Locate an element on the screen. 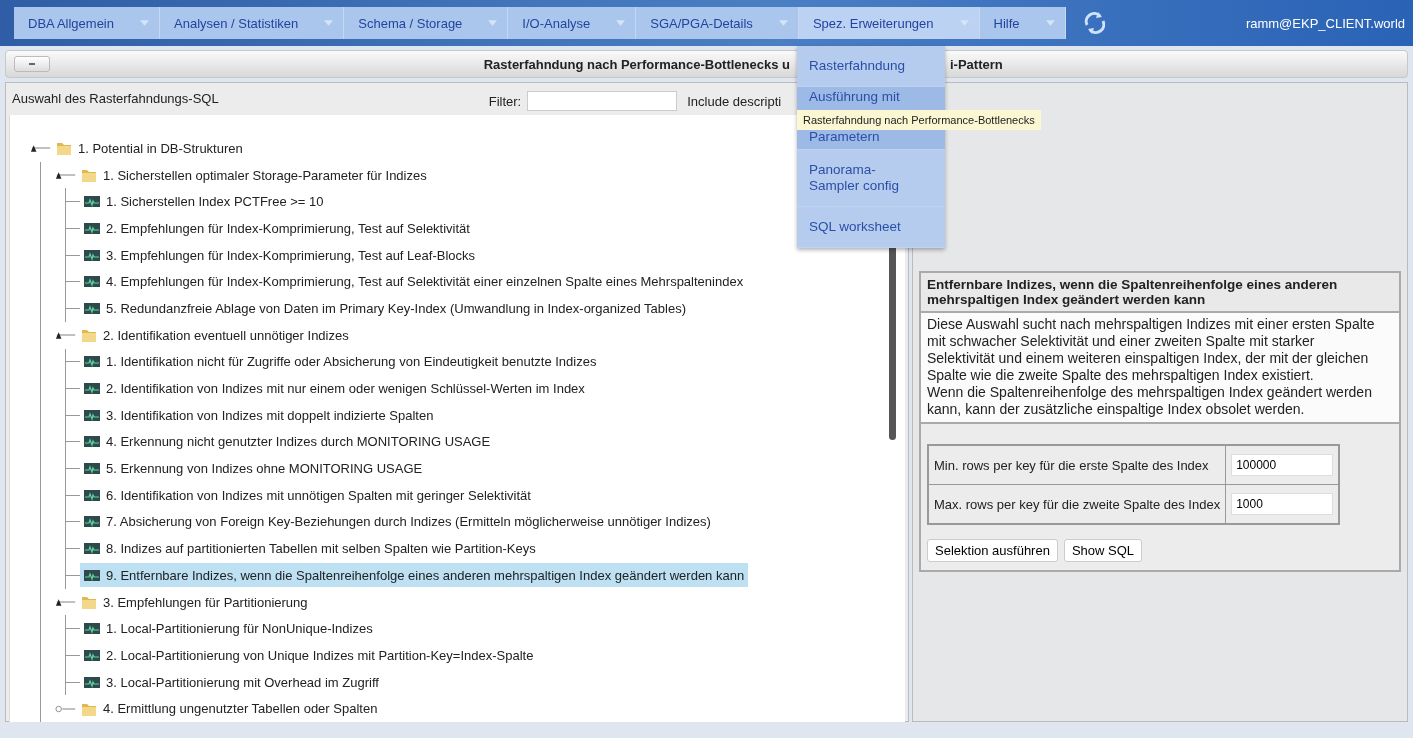 The width and height of the screenshot is (1413, 738). tree-item: 5. Redundanzfreie Ablage von Daten im Primary Key-Index (Umwandlung in Index-organized Tables) is located at coordinates (385, 308).